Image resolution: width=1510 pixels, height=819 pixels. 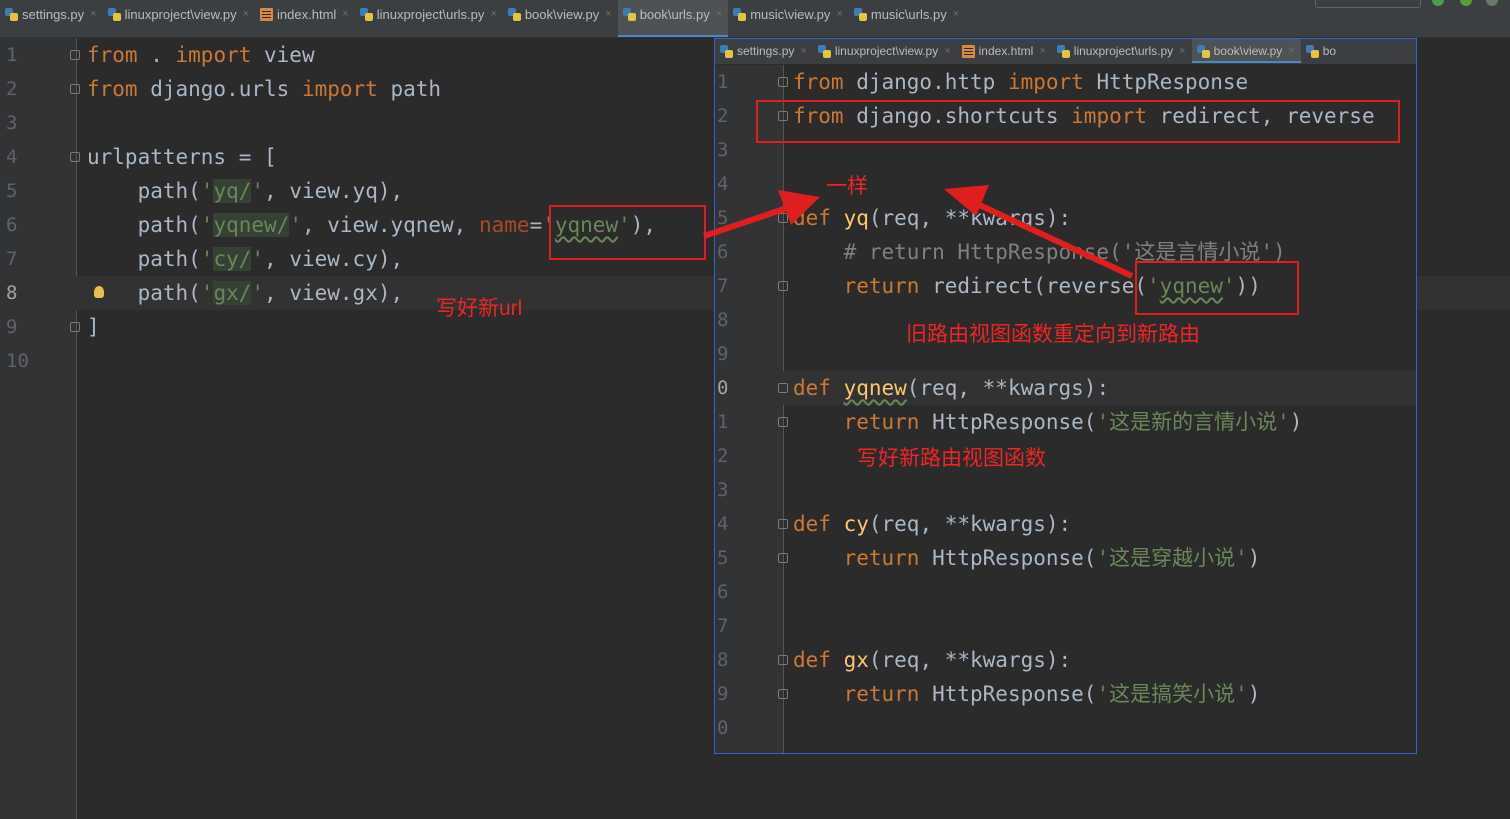 I want to click on code-line: 5 def yq(req, **kwargs):, so click(x=1065, y=218).